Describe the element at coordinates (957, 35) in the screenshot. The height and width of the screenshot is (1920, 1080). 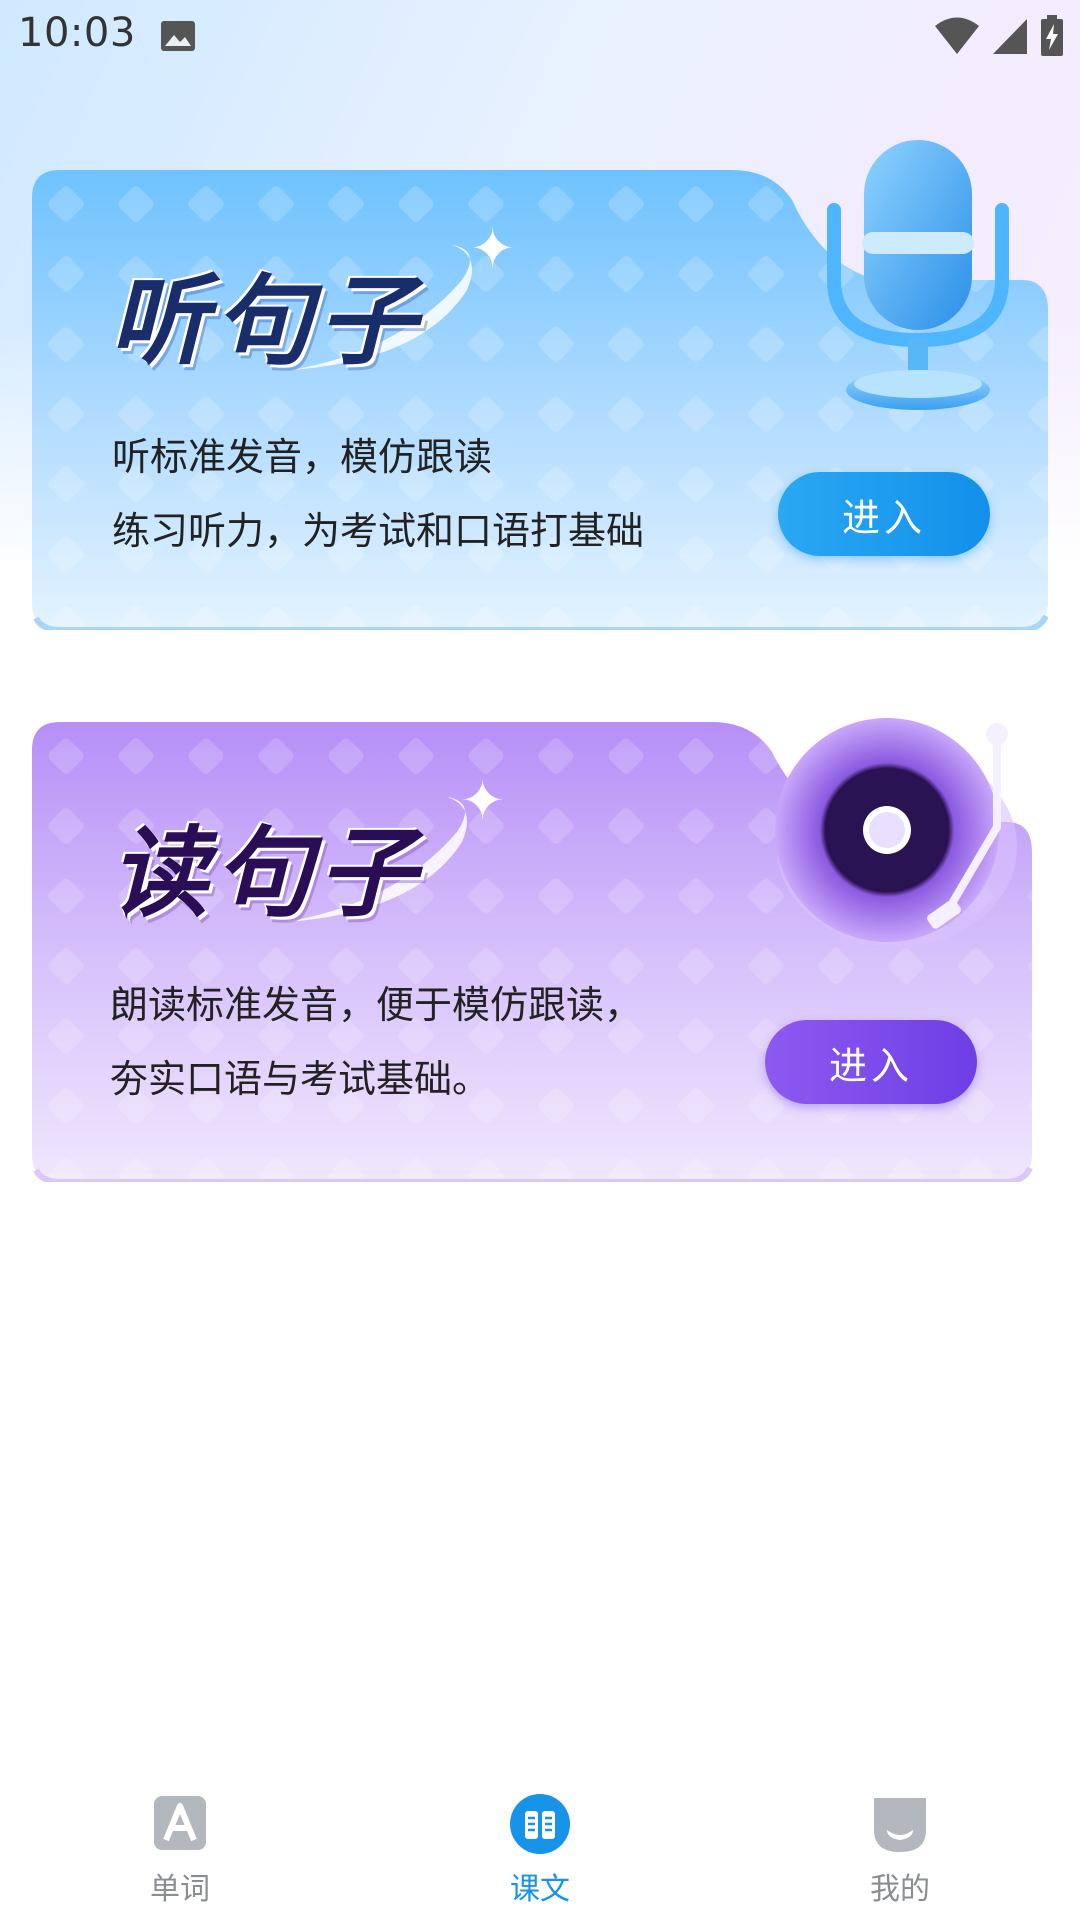
I see `wifi-icon` at that location.